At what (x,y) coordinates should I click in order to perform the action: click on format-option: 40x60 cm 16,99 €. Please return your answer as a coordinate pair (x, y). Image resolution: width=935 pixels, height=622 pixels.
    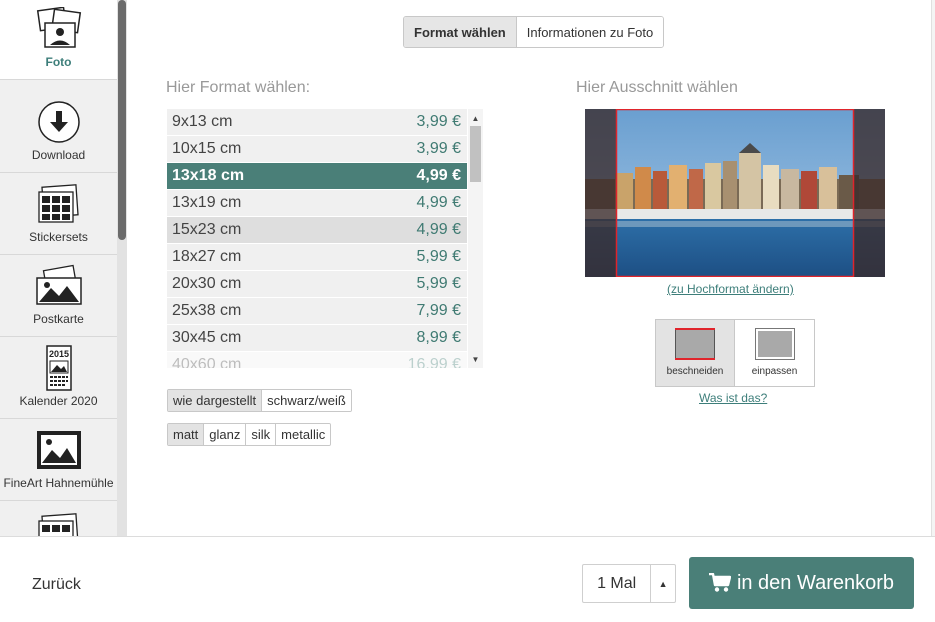
    Looking at the image, I should click on (317, 360).